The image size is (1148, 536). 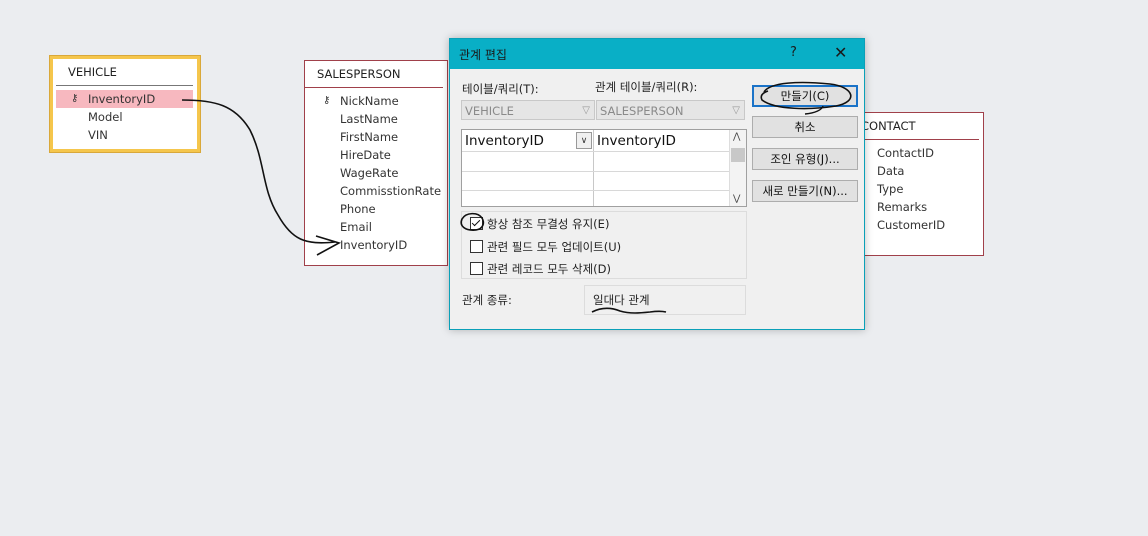 I want to click on relationship-arrow-stroke, so click(x=258, y=171).